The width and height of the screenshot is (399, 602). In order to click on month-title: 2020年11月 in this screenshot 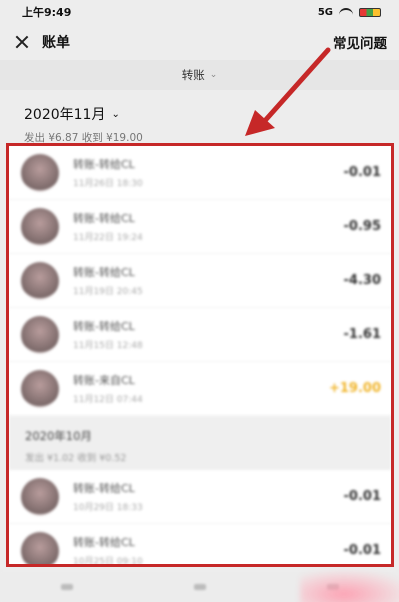, I will do `click(65, 115)`.